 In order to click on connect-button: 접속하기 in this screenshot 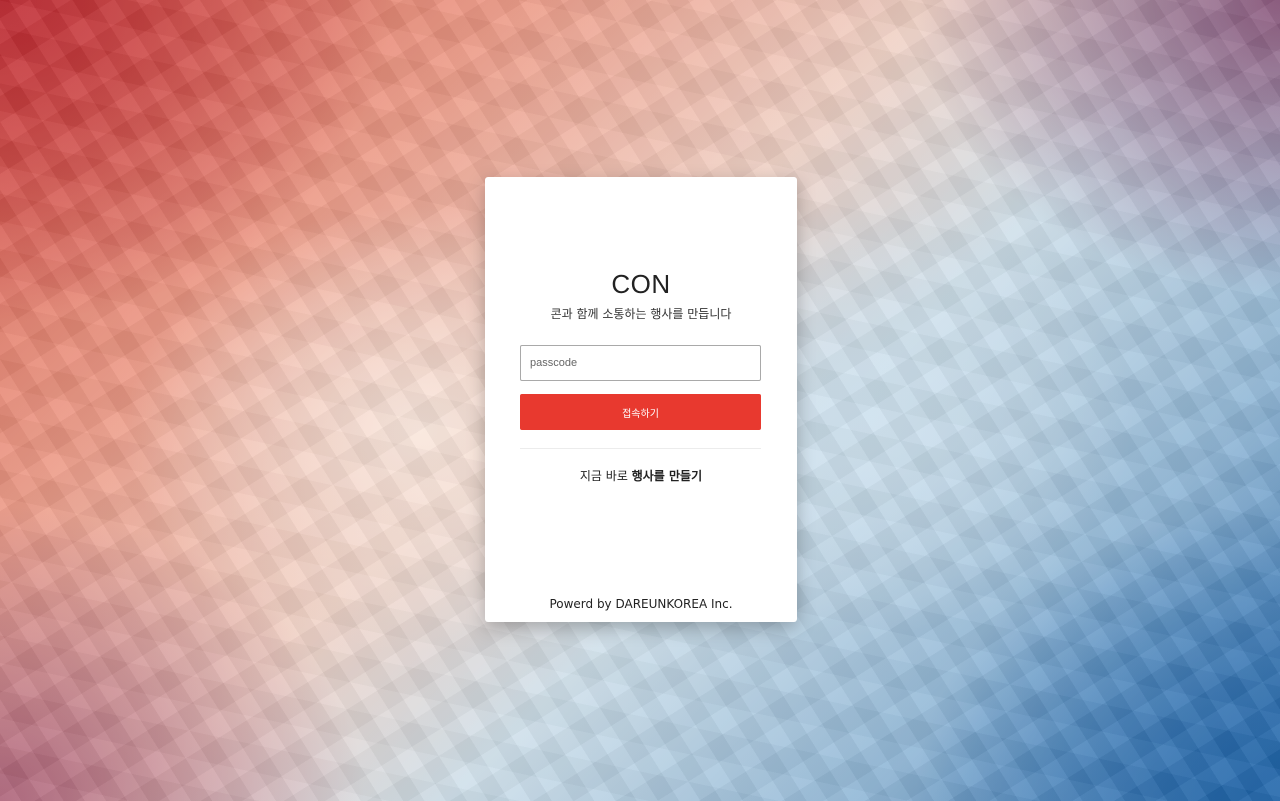, I will do `click(640, 412)`.